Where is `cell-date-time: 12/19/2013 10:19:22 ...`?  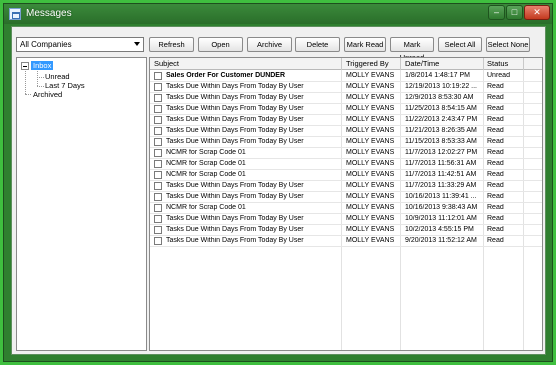 cell-date-time: 12/19/2013 10:19:22 ... is located at coordinates (441, 86).